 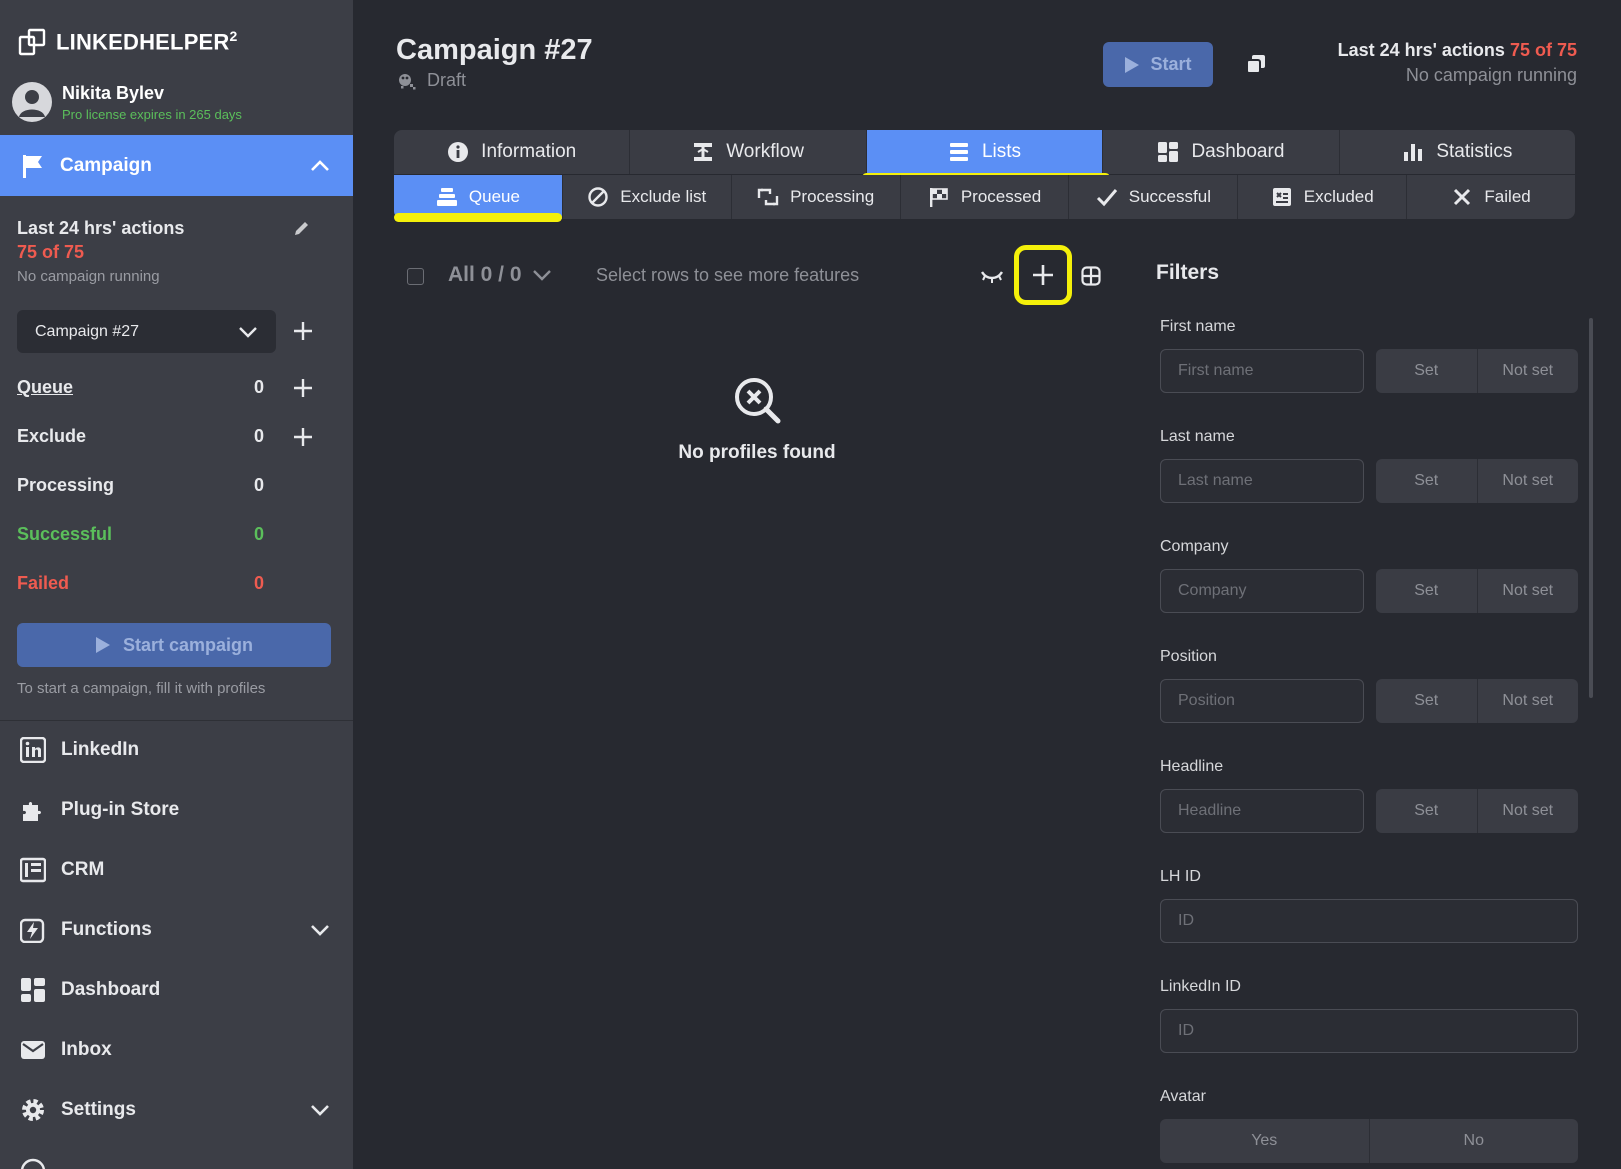 What do you see at coordinates (1474, 1141) in the screenshot?
I see `no-button: No` at bounding box center [1474, 1141].